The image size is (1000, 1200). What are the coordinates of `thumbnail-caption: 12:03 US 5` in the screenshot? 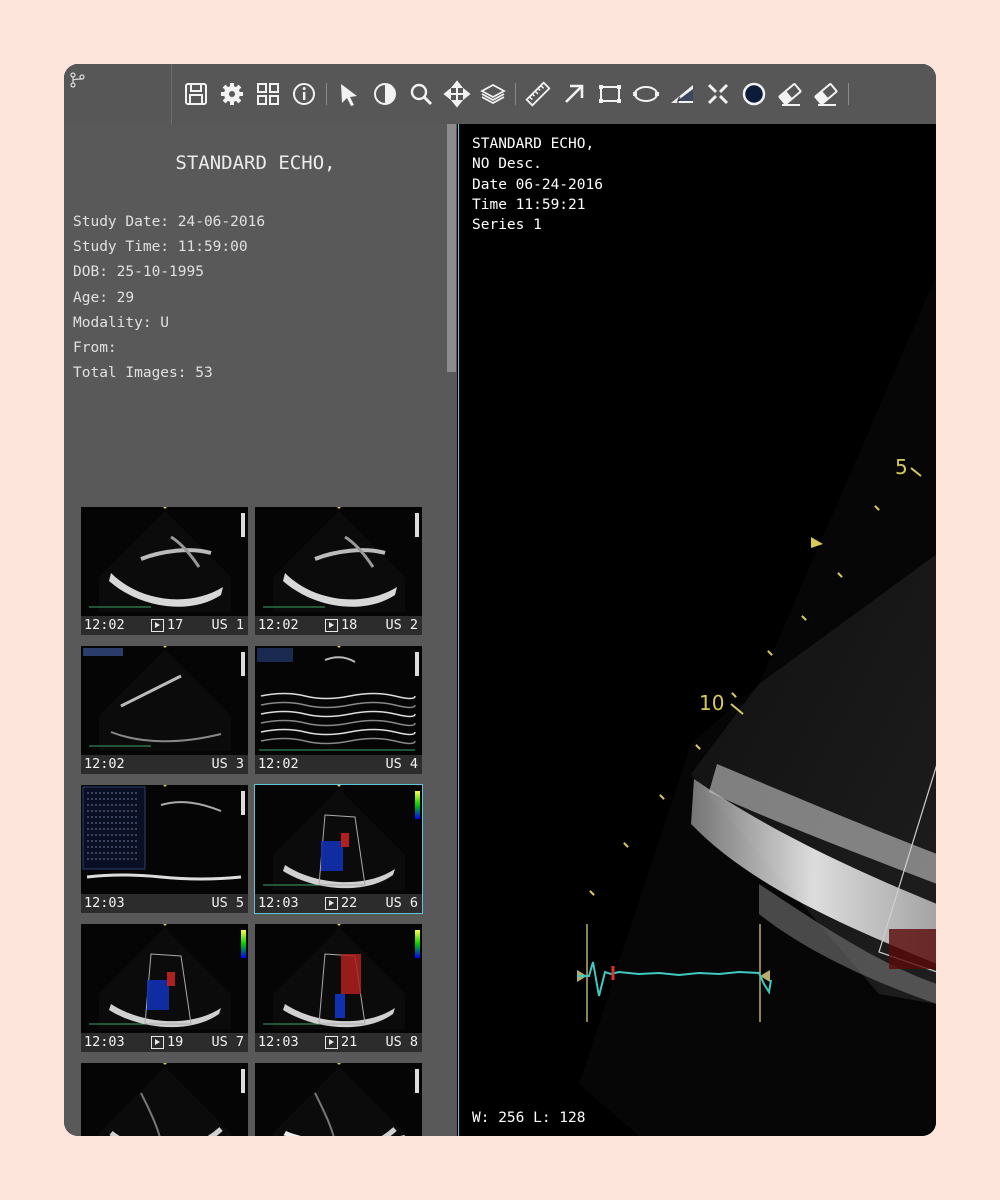 It's located at (164, 903).